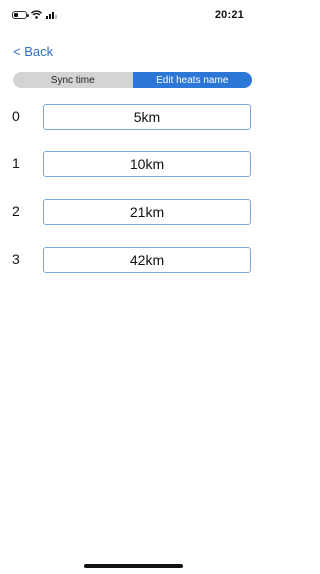 This screenshot has height=574, width=320. I want to click on heat-row: 3, so click(132, 260).